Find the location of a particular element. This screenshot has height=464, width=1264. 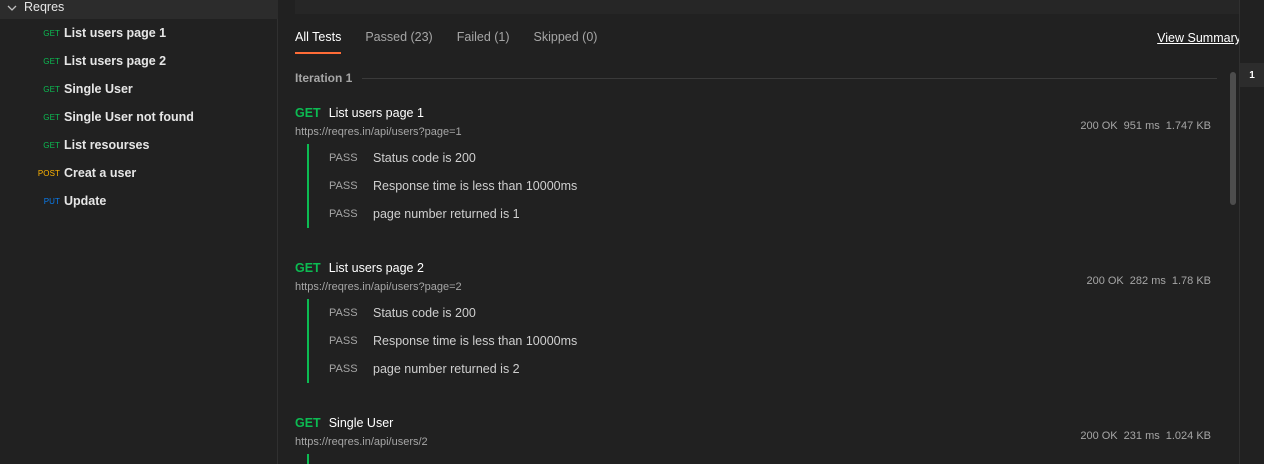

request-method-badge: PUT is located at coordinates (51, 201).